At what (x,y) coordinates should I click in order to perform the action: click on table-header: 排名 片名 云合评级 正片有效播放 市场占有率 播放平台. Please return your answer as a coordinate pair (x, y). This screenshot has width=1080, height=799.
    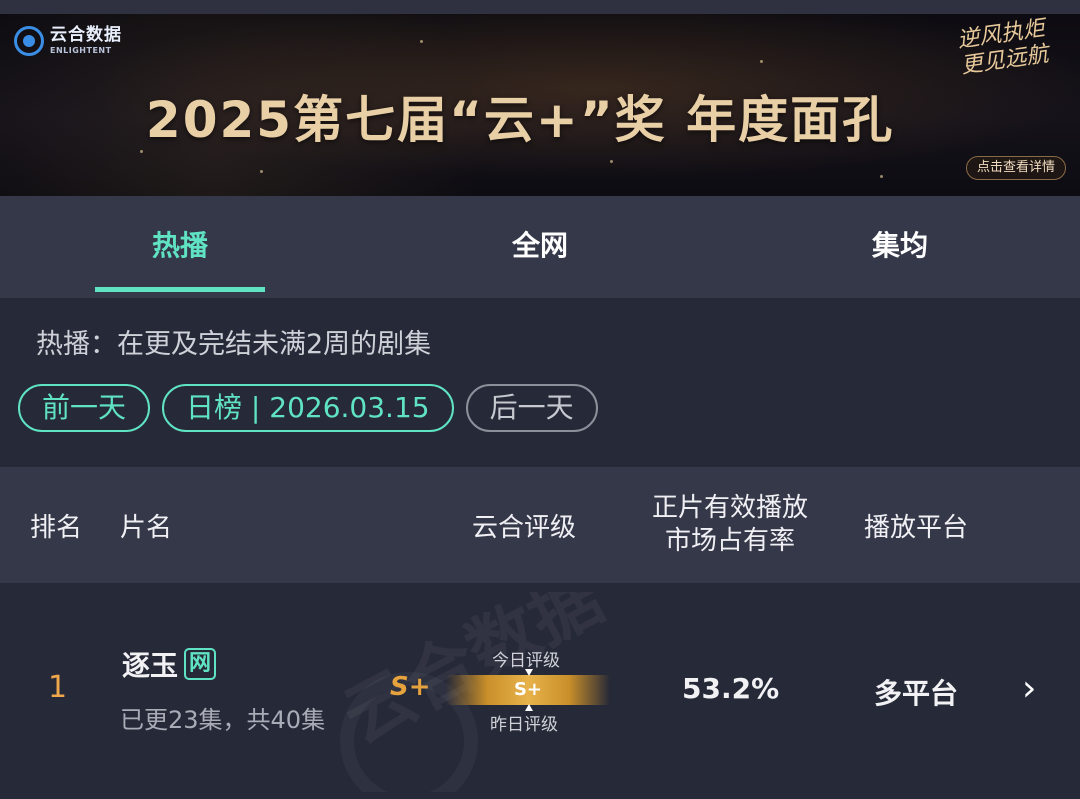
    Looking at the image, I should click on (540, 525).